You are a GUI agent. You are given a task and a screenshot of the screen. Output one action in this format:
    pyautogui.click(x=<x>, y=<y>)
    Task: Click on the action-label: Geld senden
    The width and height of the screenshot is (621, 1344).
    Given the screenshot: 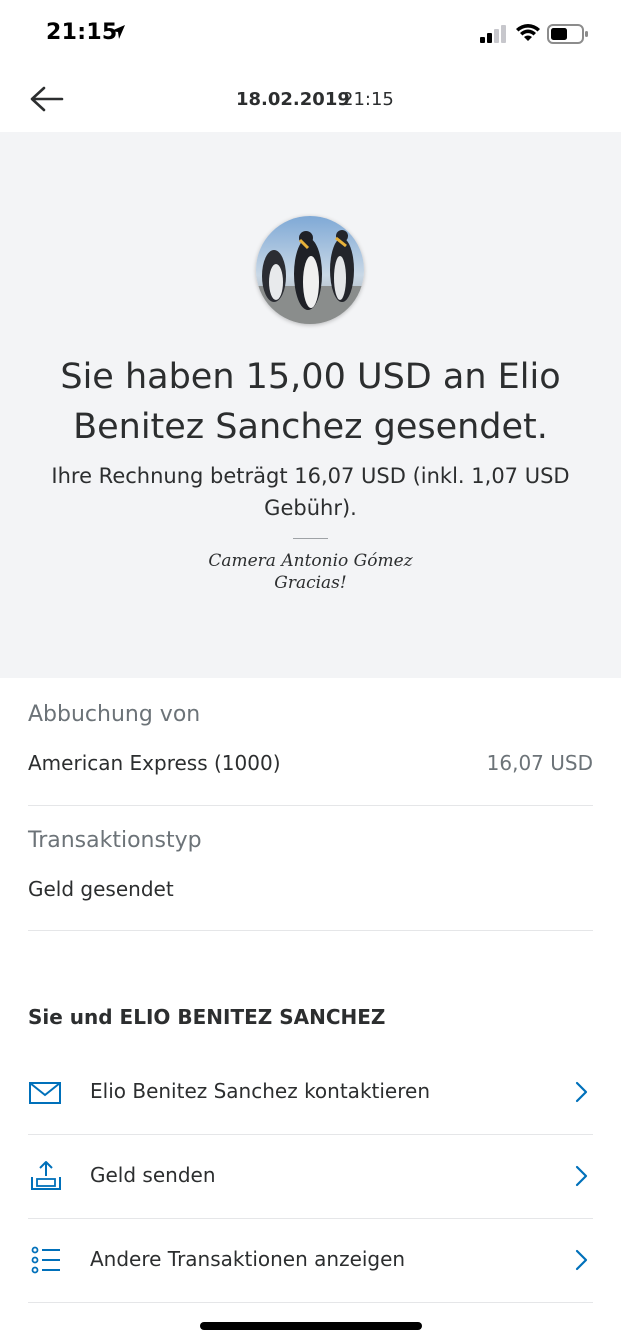 What is the action you would take?
    pyautogui.click(x=153, y=1175)
    